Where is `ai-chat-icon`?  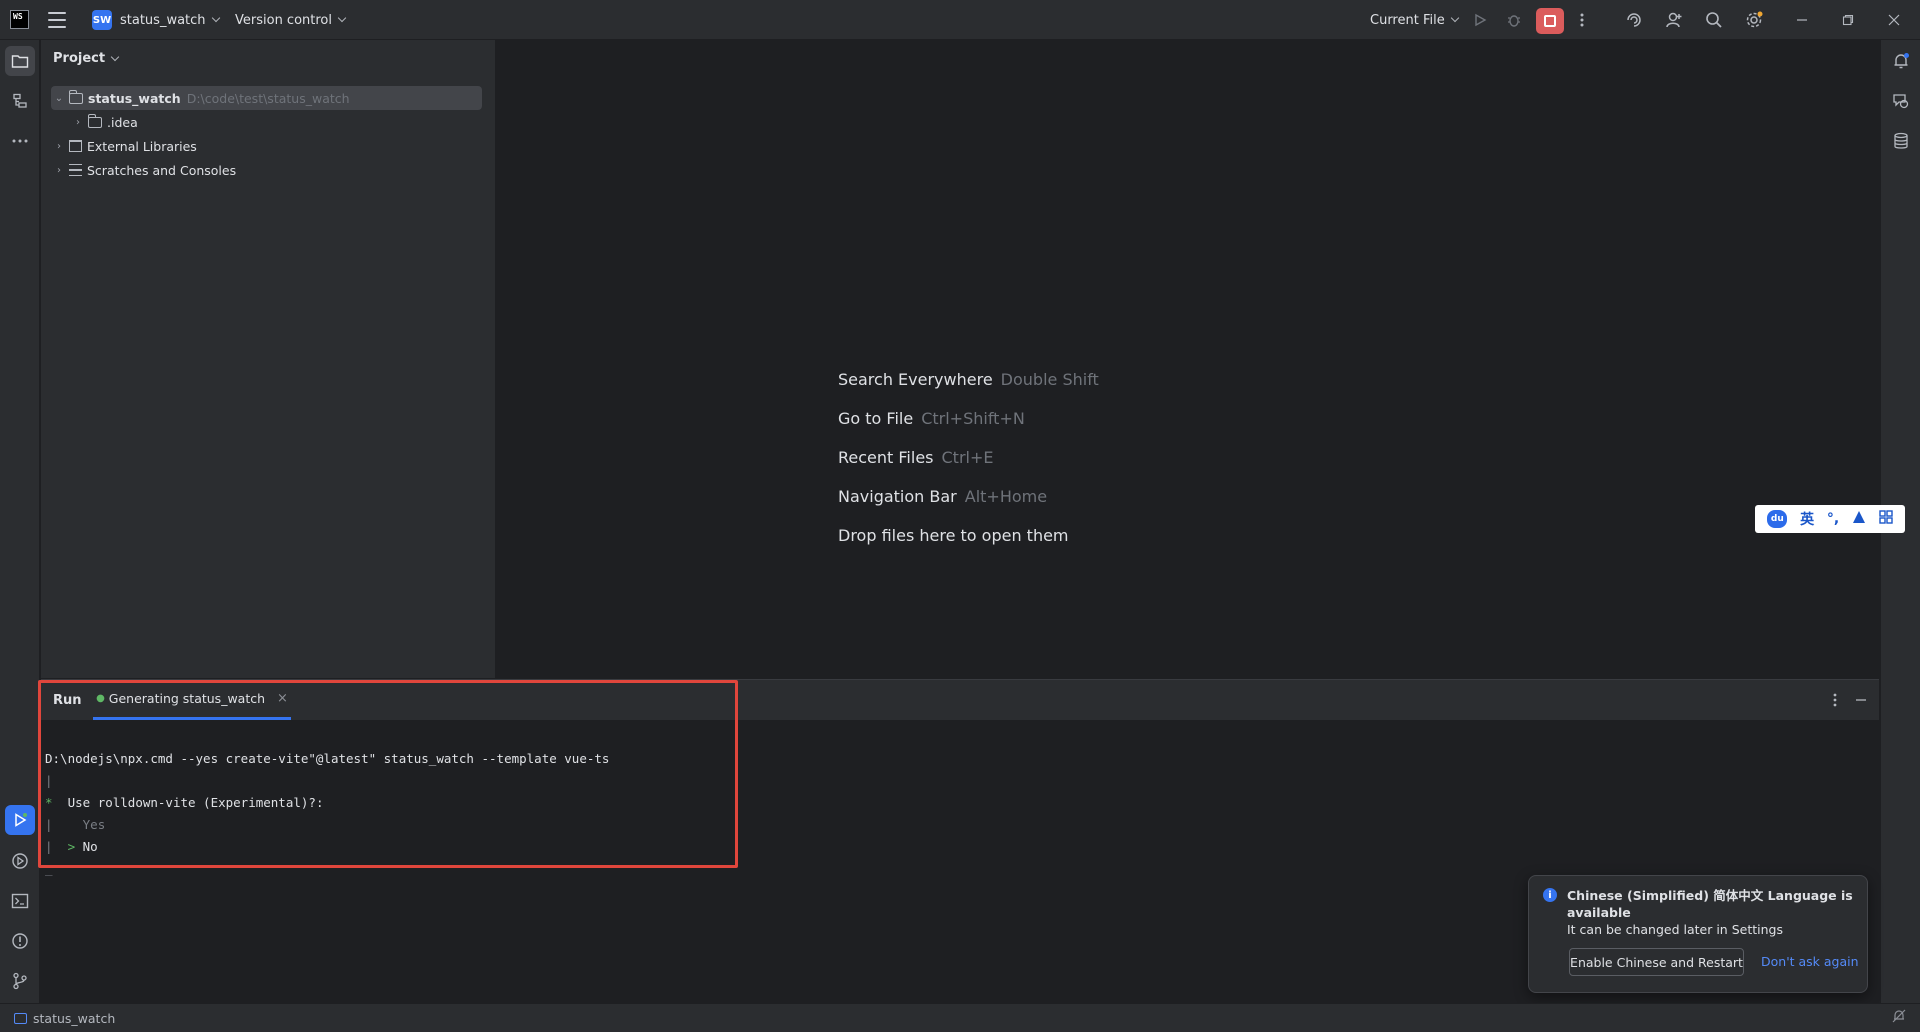
ai-chat-icon is located at coordinates (1901, 101).